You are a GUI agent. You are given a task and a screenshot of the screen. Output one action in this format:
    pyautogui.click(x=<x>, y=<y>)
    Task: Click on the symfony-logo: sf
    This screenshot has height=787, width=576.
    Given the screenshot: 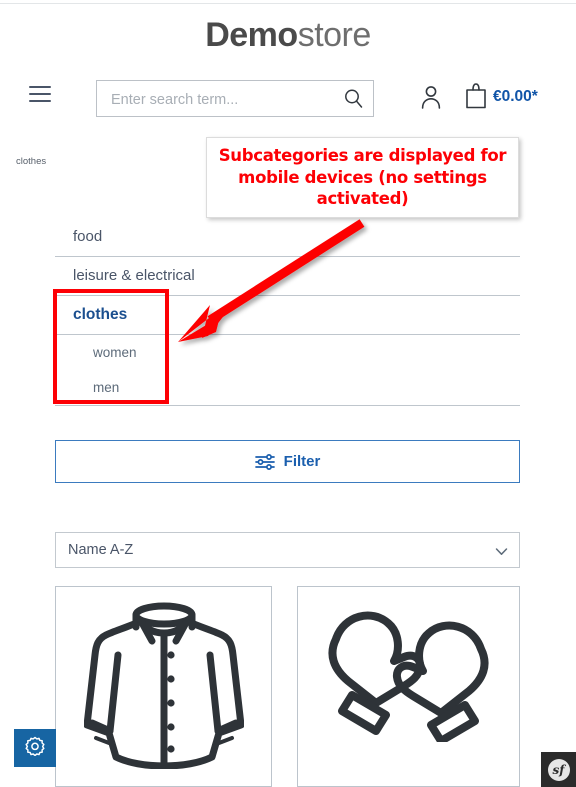 What is the action you would take?
    pyautogui.click(x=558, y=769)
    